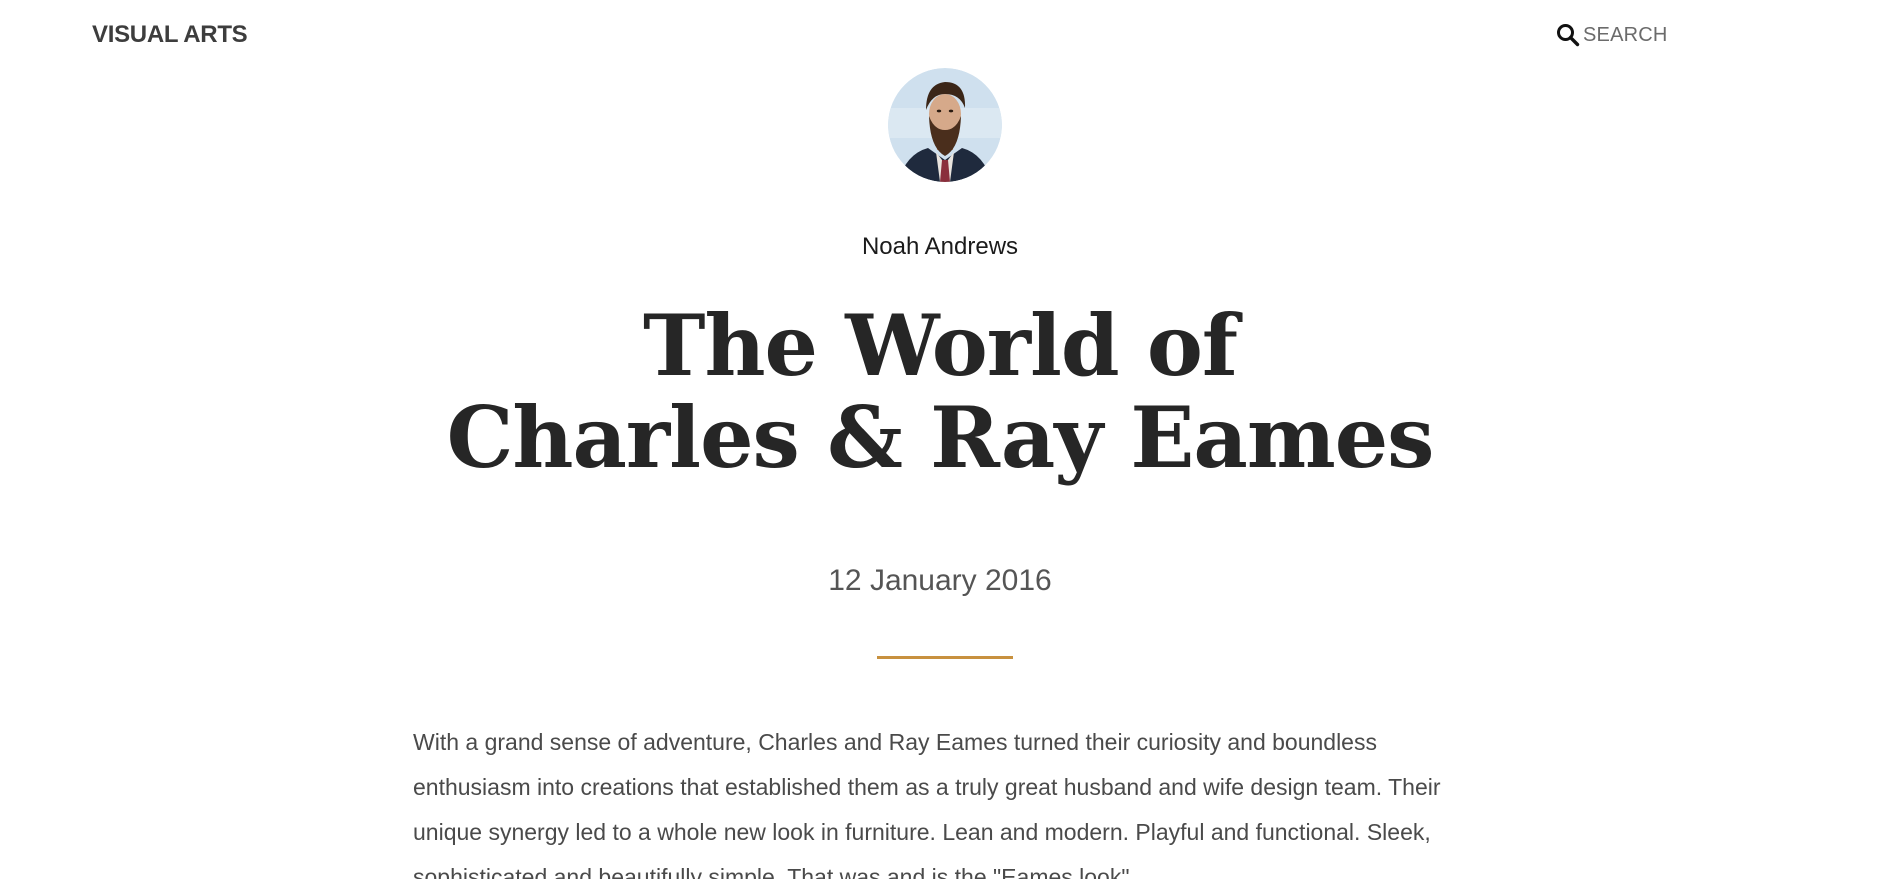 The image size is (1880, 879). Describe the element at coordinates (945, 657) in the screenshot. I see `title-divider` at that location.